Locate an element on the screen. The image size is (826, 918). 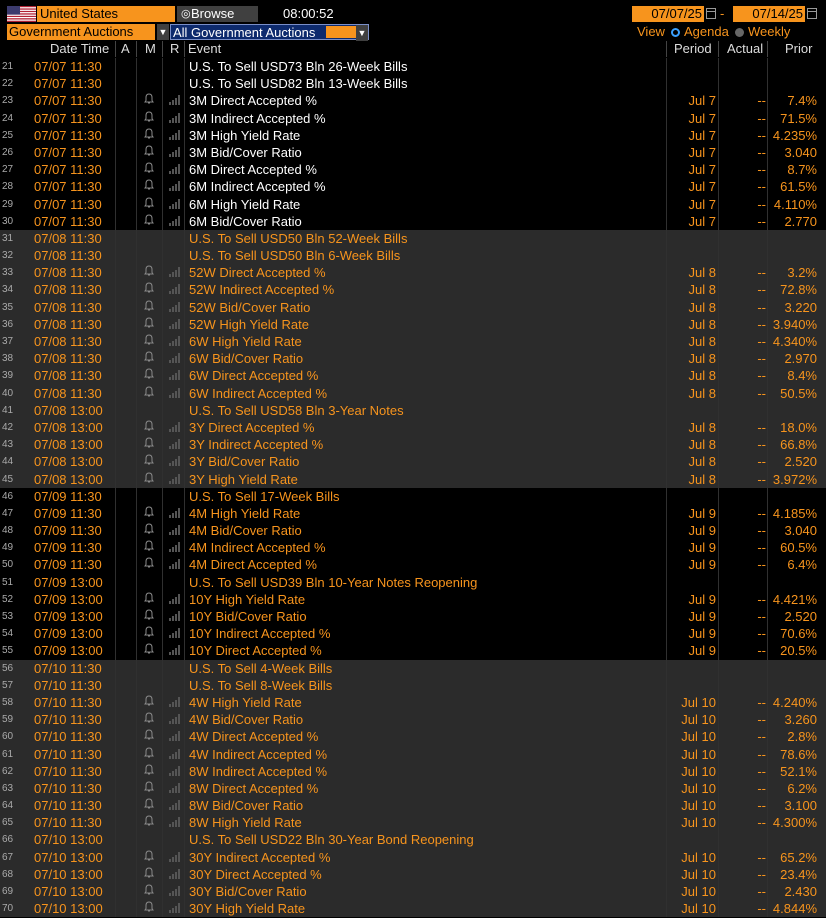
row-event: U.S. To Sell USD58 Bln 3-Year Notes is located at coordinates (424, 410).